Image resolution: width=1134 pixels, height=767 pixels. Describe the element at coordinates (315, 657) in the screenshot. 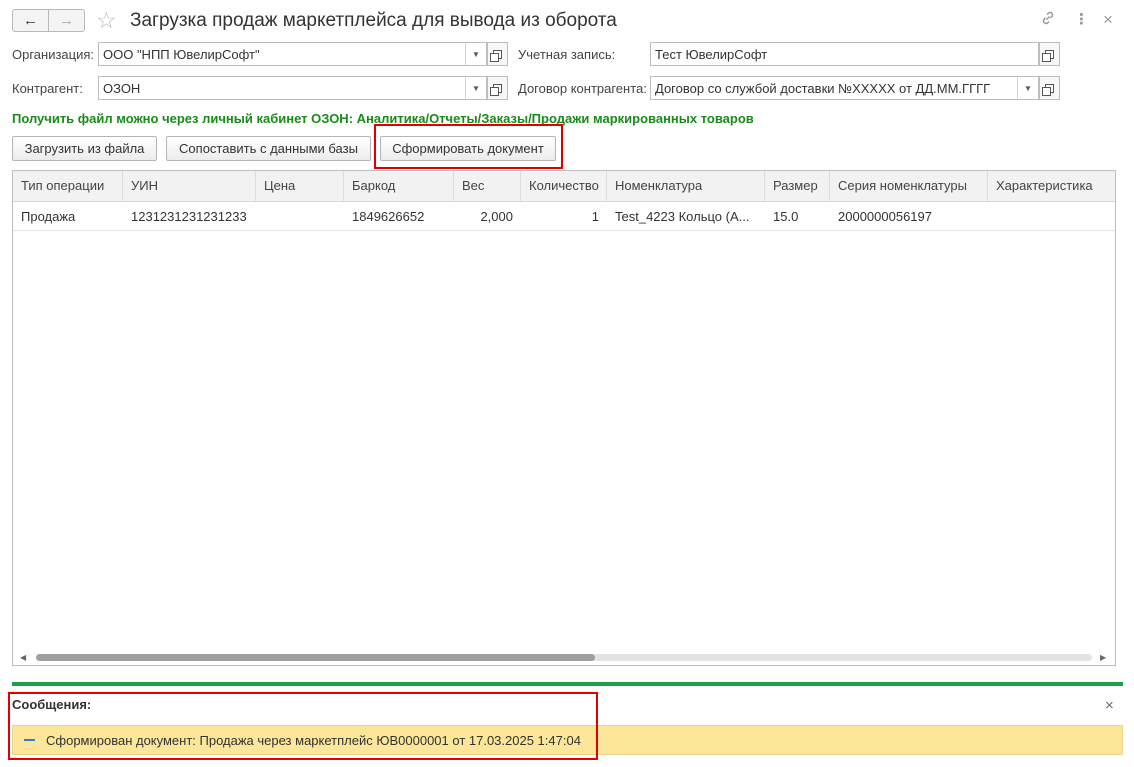

I see `scroll-thumb` at that location.